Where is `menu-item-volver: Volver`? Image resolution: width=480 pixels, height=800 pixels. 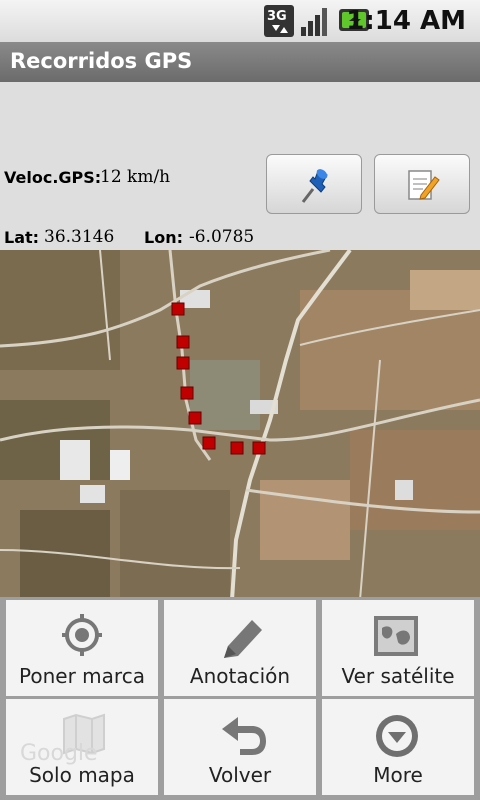
menu-item-volver: Volver is located at coordinates (240, 747).